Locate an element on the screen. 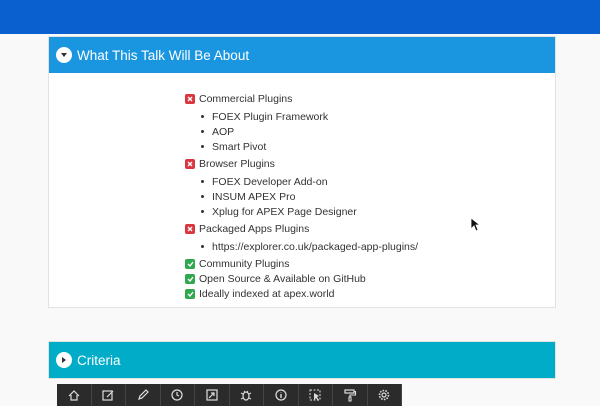  clock-button is located at coordinates (178, 395).